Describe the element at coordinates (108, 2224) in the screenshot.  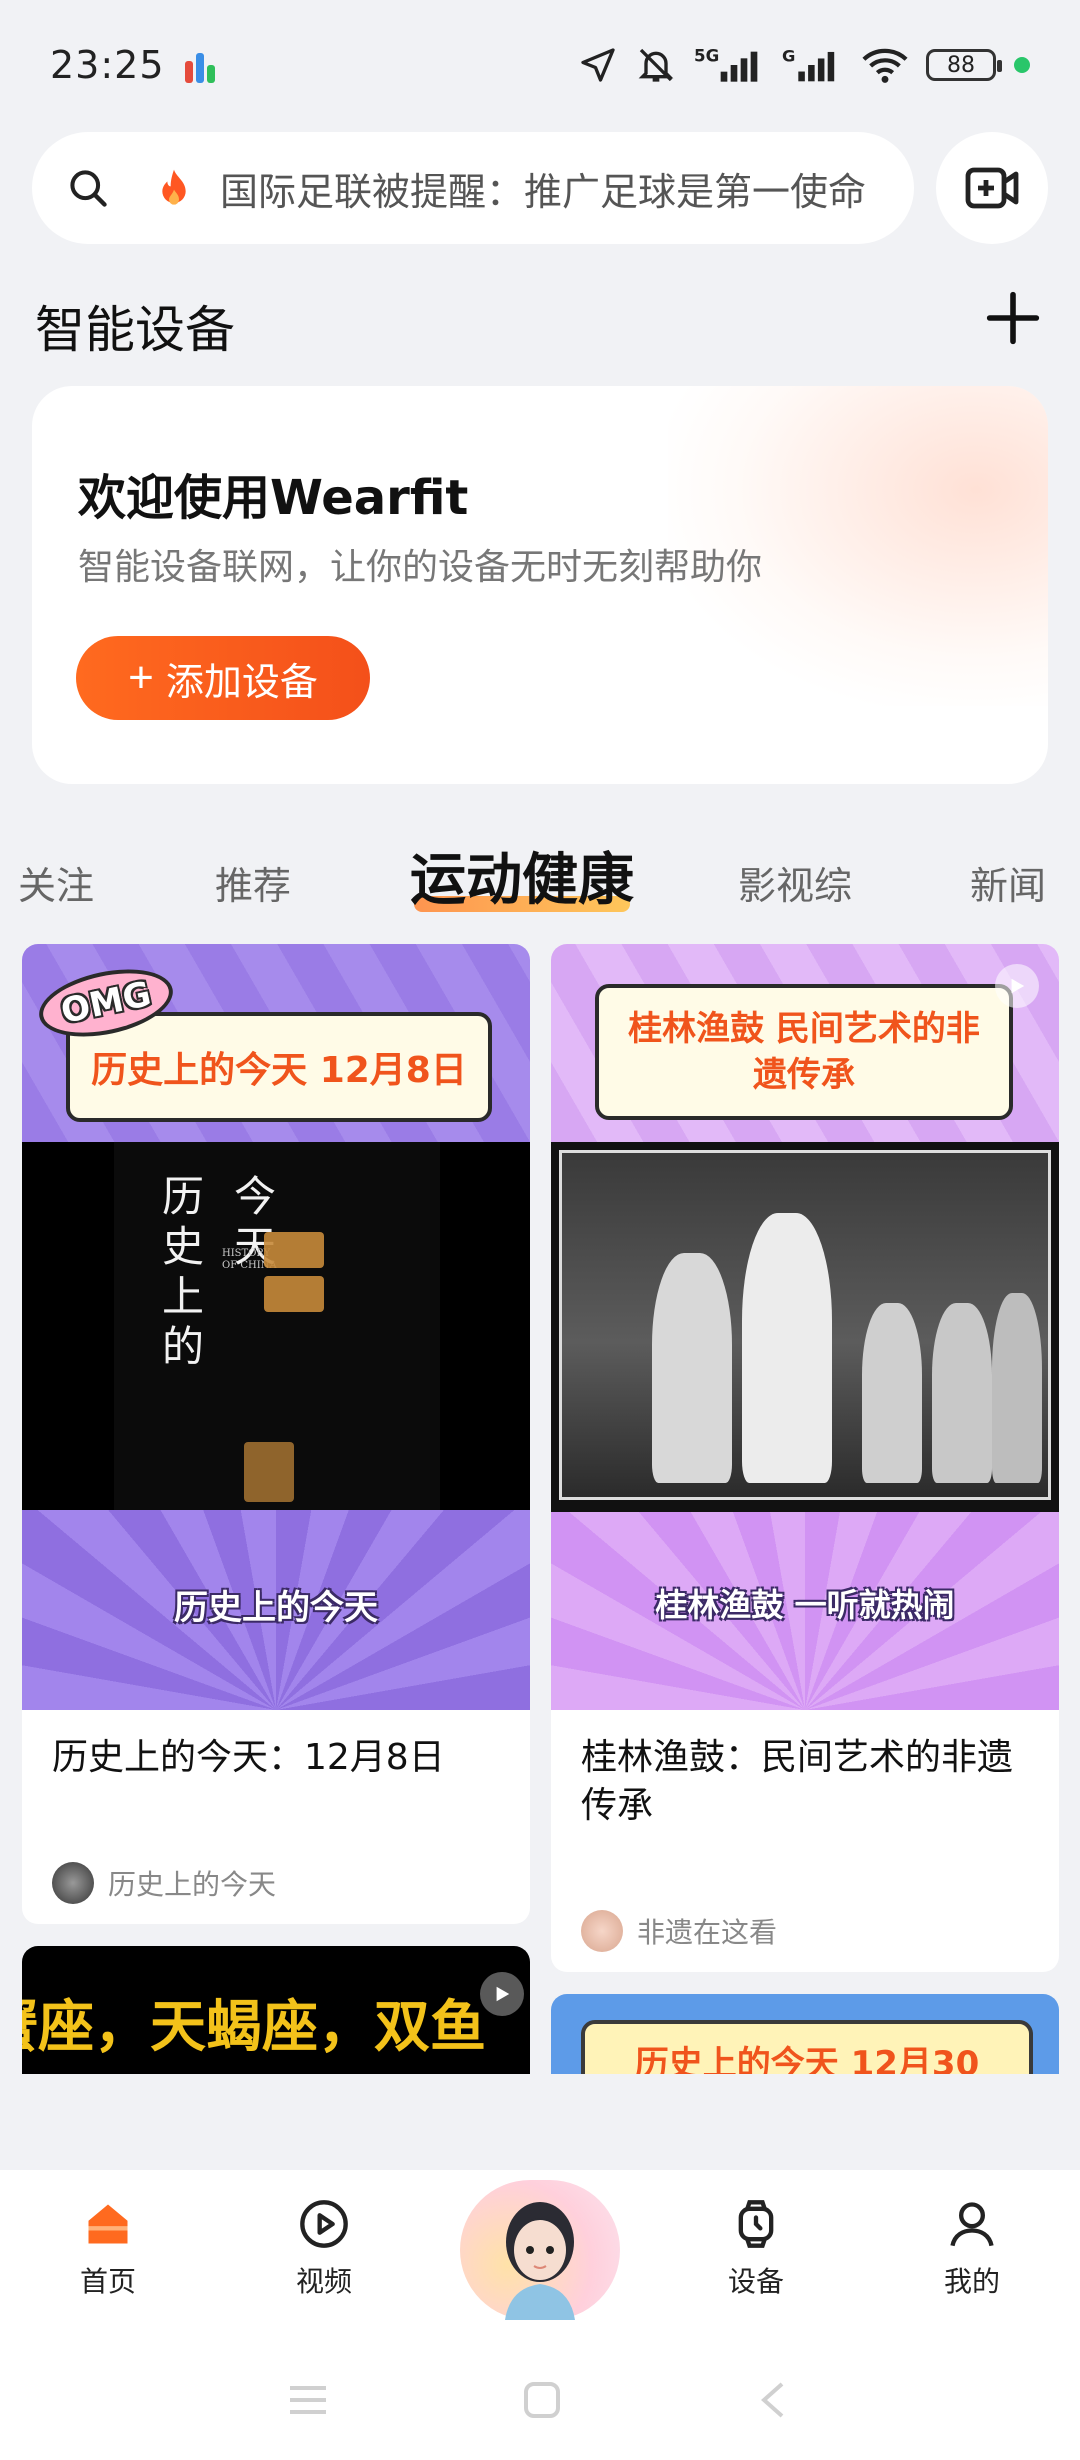
I see `home-icon` at that location.